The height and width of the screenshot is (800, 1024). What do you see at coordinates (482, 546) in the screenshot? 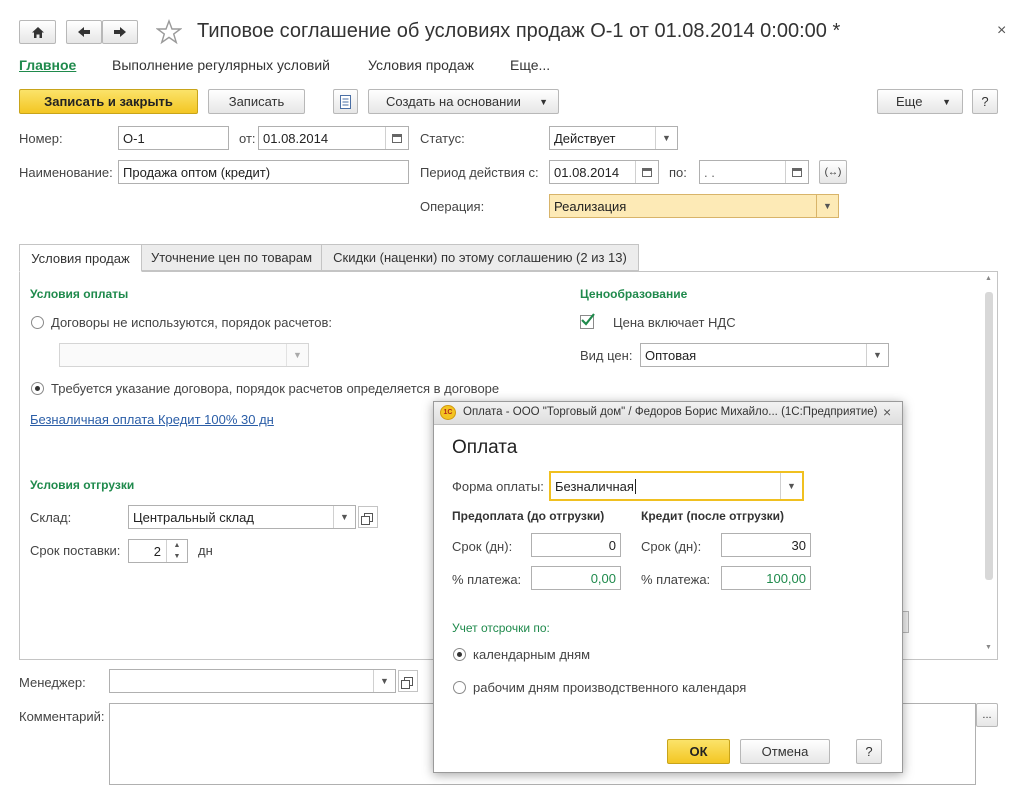
I see `prepay-term-label: Срок (дн):` at bounding box center [482, 546].